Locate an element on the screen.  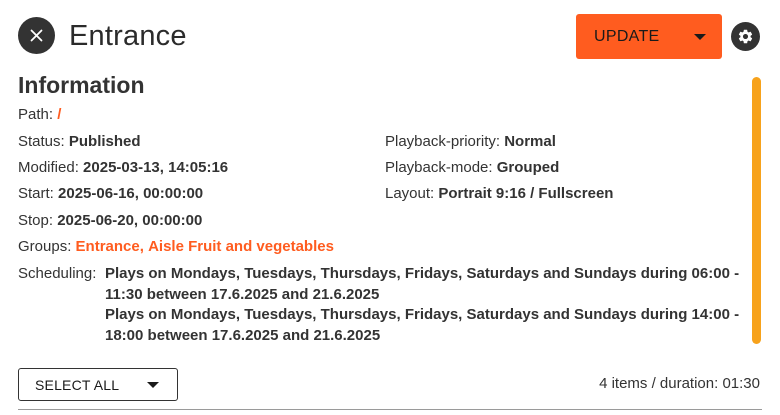
playback-priority-label: Playback-priority: is located at coordinates (443, 141).